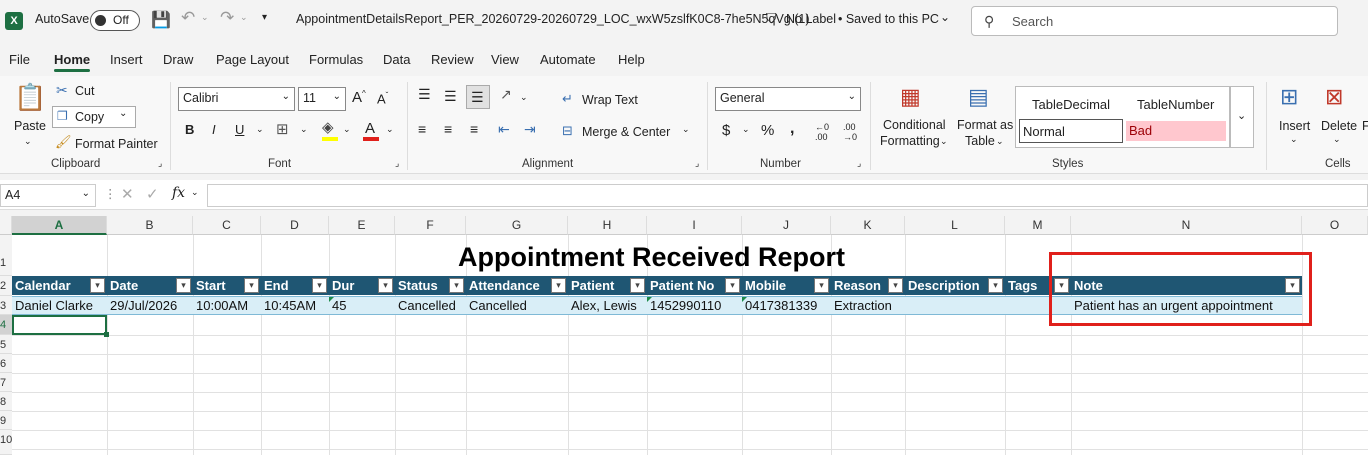 The height and width of the screenshot is (455, 1368). Describe the element at coordinates (1294, 139) in the screenshot. I see `insert-dropdown-icon: ⌄` at that location.